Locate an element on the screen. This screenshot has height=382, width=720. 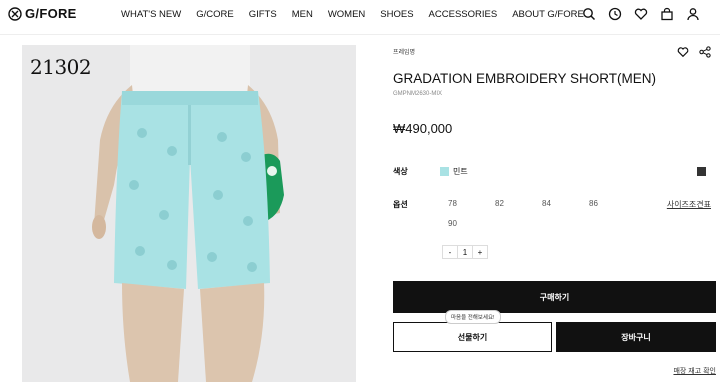
size-option: 84 is located at coordinates (546, 203).